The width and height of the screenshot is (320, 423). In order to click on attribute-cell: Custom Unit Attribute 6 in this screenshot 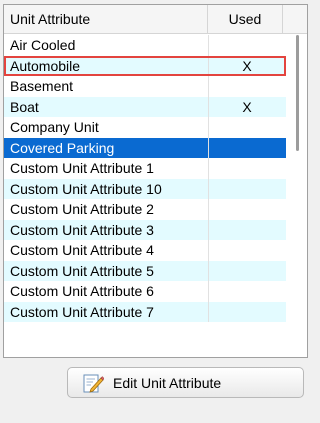, I will do `click(82, 291)`.